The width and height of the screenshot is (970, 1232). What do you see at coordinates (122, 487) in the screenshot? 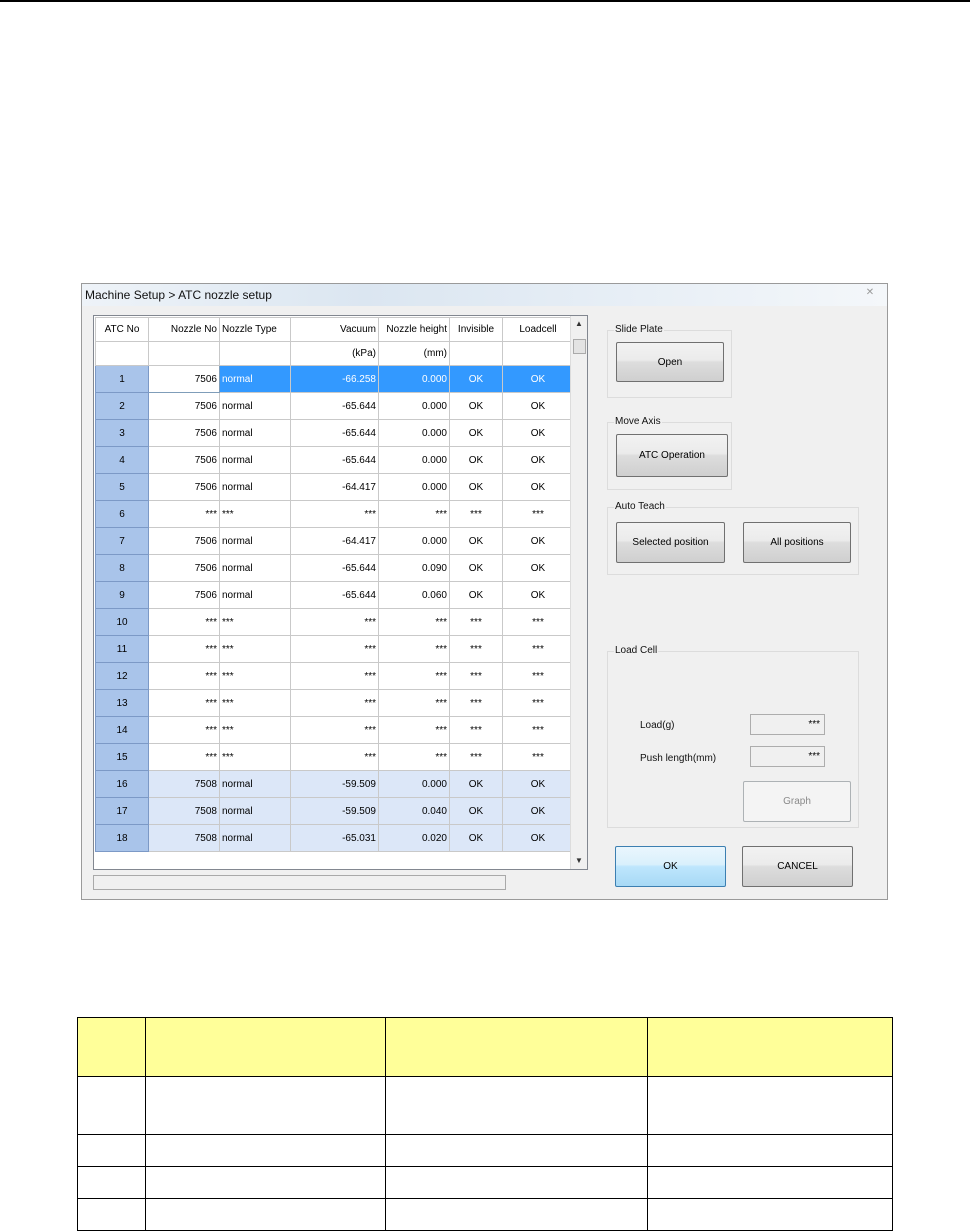
I see `atc-no-cell: 5` at bounding box center [122, 487].